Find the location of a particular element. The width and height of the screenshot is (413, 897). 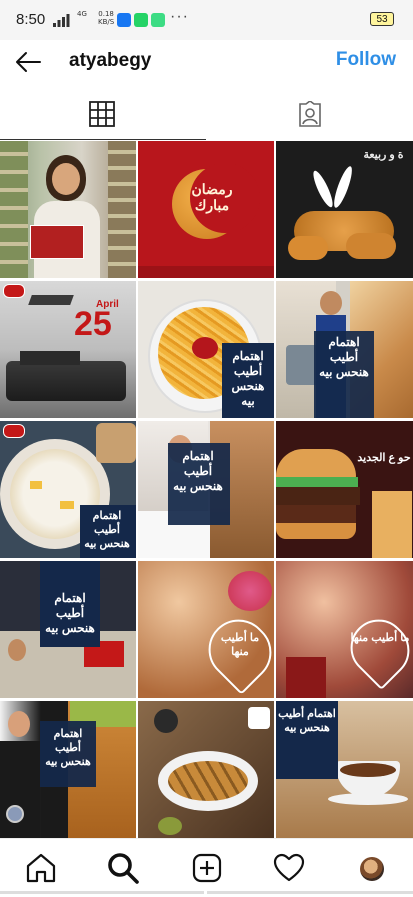

profile-username: atyabegy is located at coordinates (110, 60).